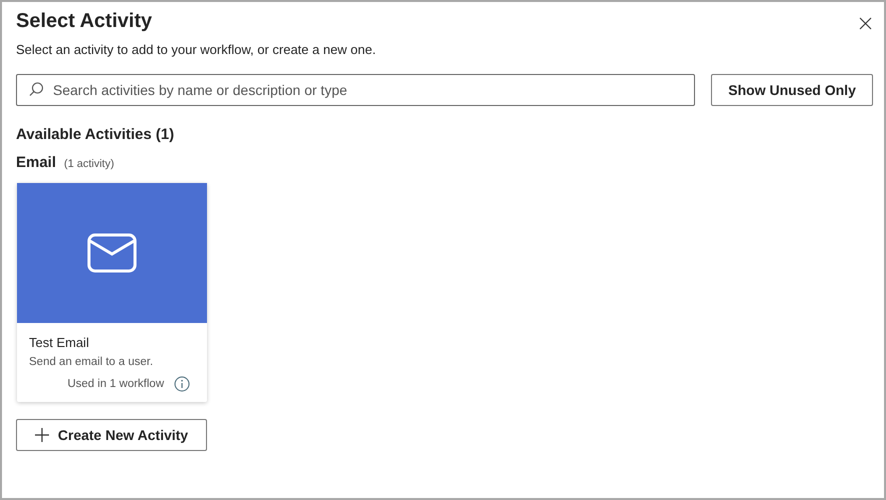  Describe the element at coordinates (356, 90) in the screenshot. I see `search-field: Search activities by name or description or type` at that location.